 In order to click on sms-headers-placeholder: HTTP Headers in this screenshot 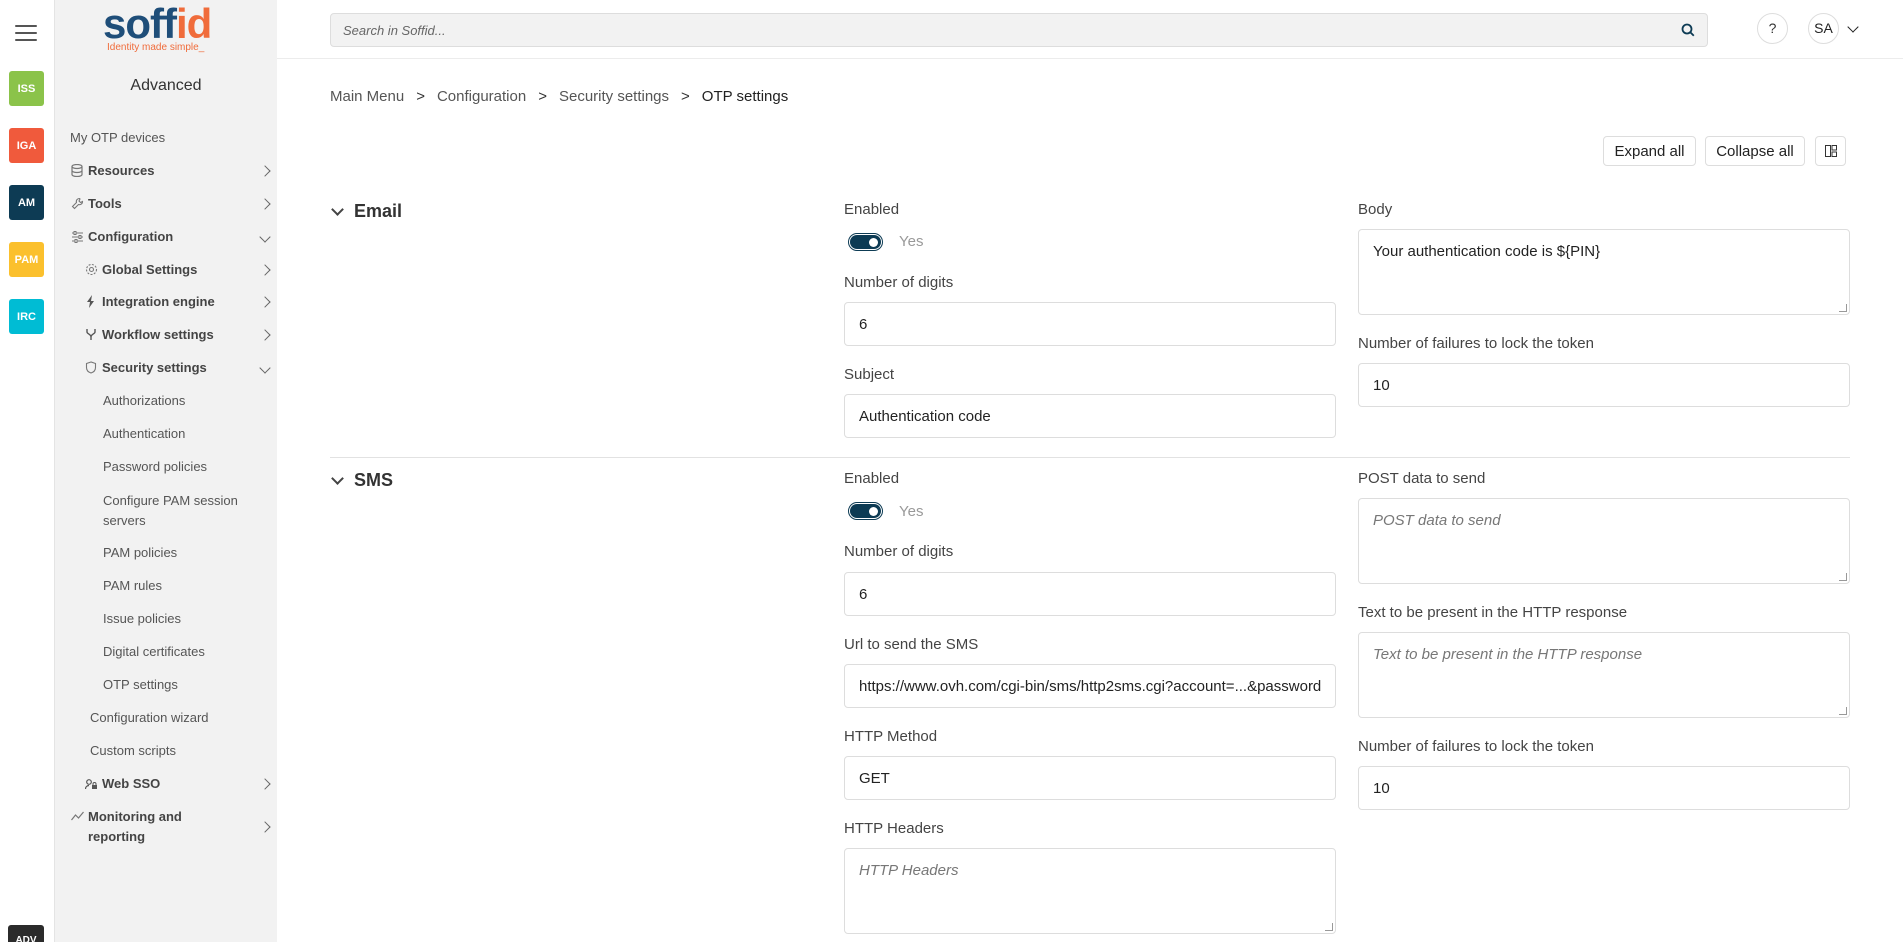, I will do `click(909, 870)`.